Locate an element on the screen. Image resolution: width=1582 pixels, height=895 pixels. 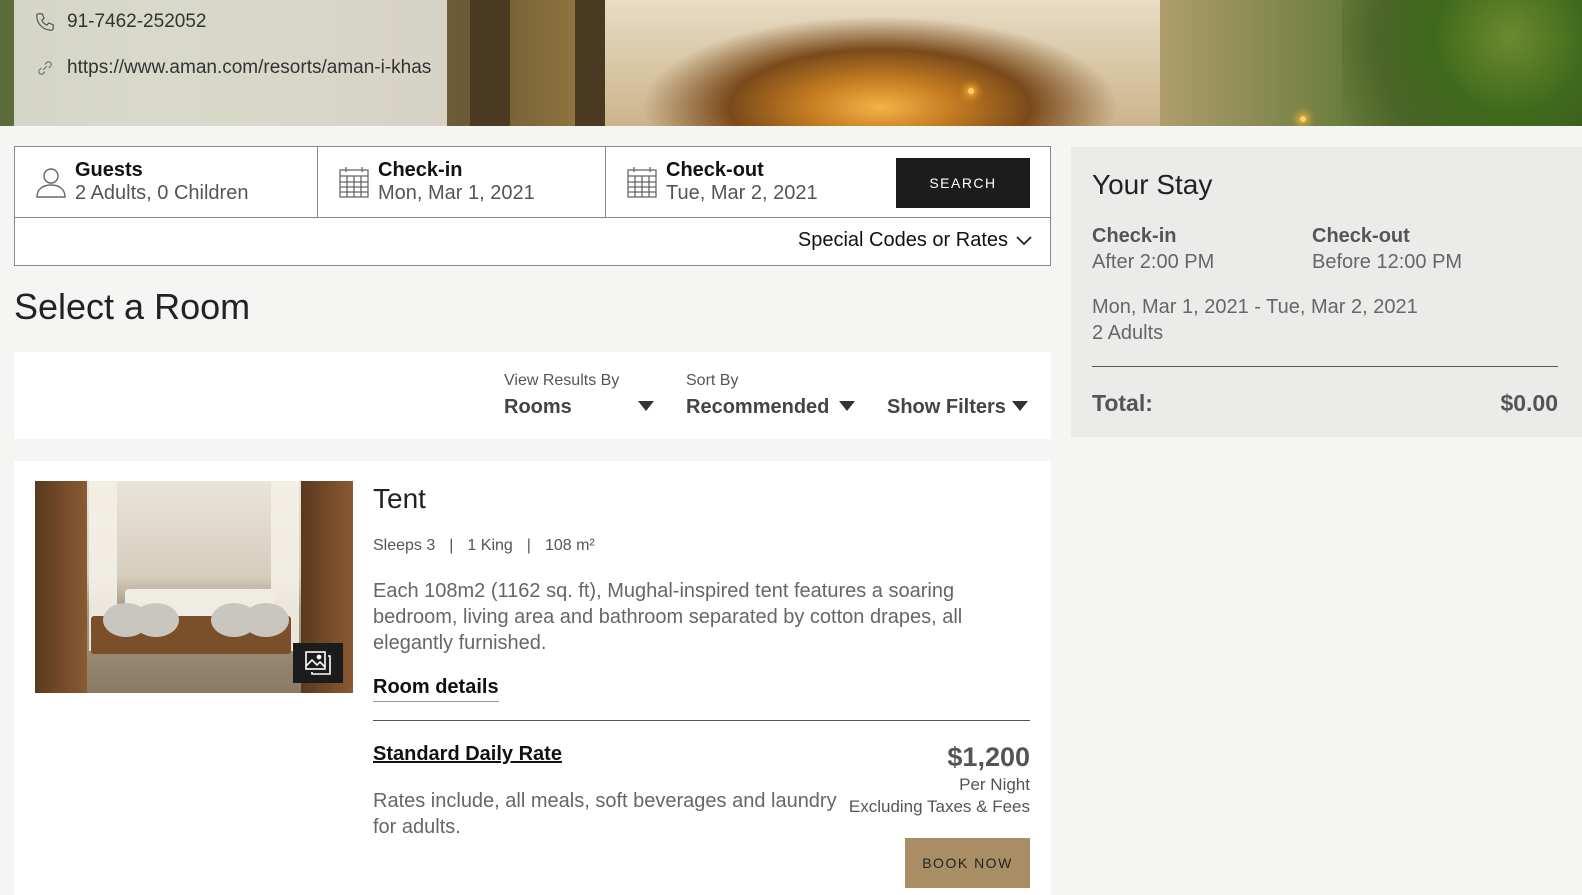
checkin-value: Mon, Mar 1, 2021 is located at coordinates (456, 193).